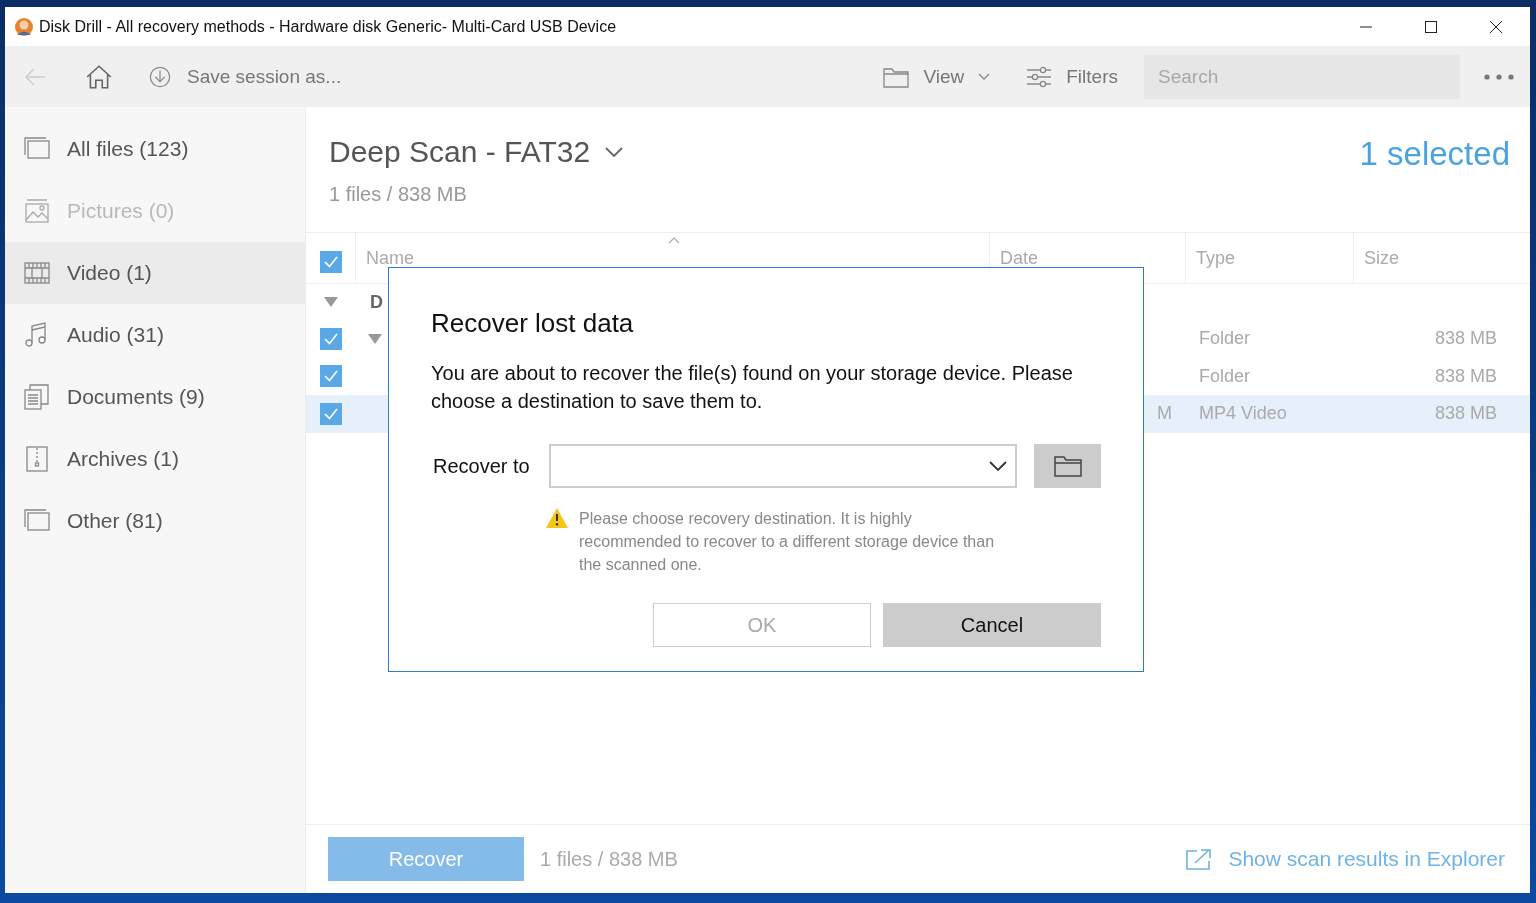  I want to click on group-name: D, so click(376, 302).